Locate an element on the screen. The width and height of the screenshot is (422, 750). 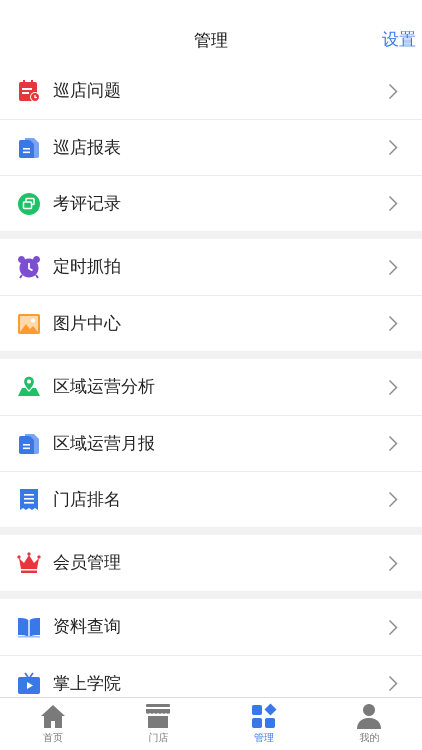
person-icon is located at coordinates (369, 715).